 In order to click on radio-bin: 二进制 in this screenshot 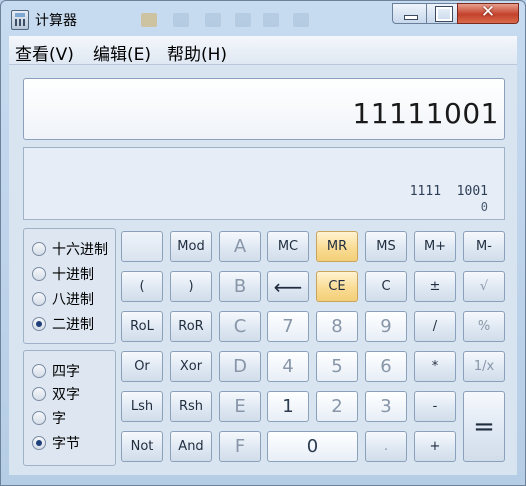, I will do `click(63, 324)`.